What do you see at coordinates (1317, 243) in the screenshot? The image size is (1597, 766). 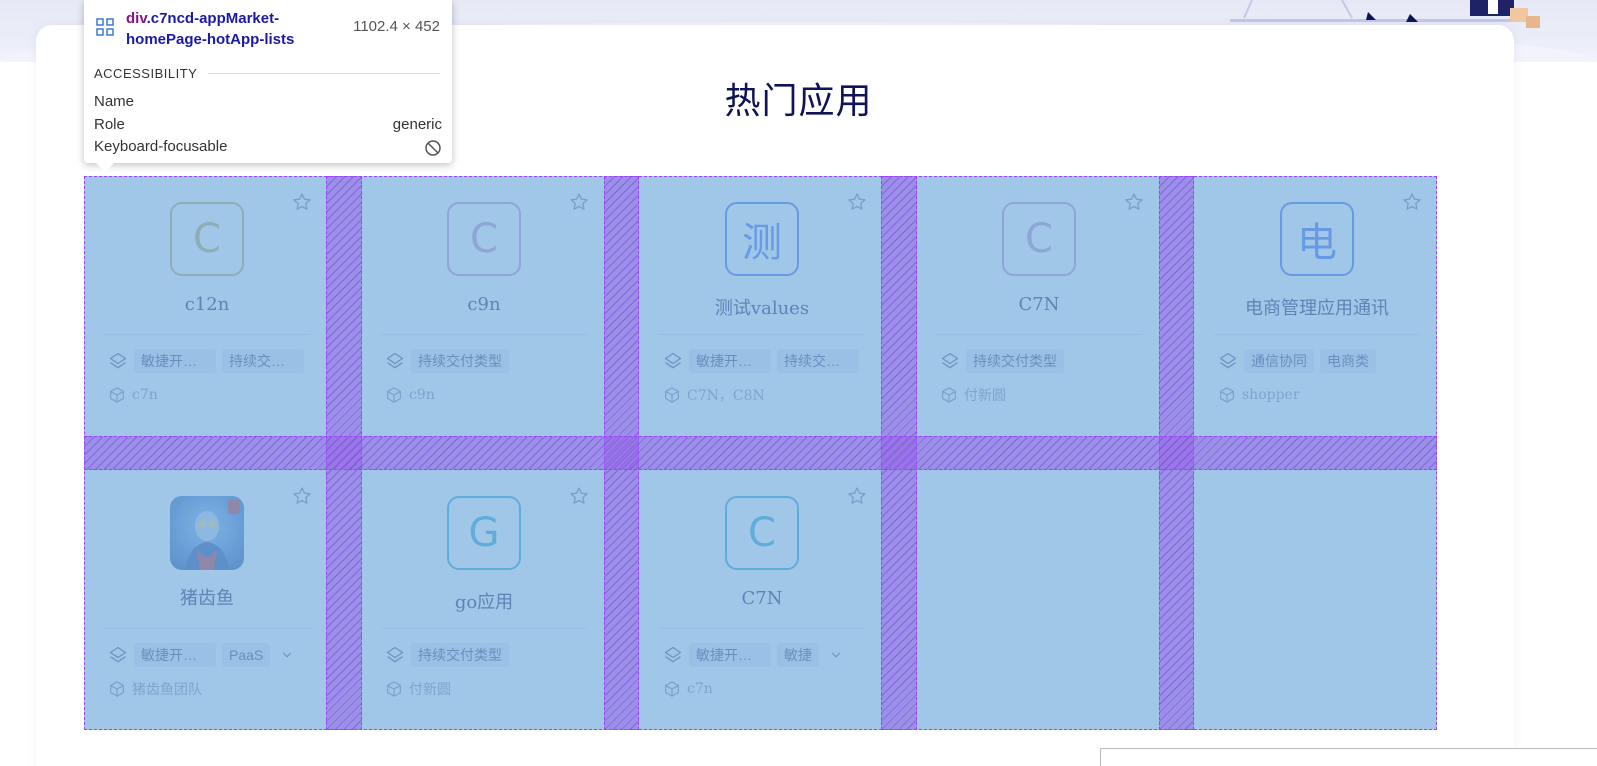 I see `app-logo-text: 电` at bounding box center [1317, 243].